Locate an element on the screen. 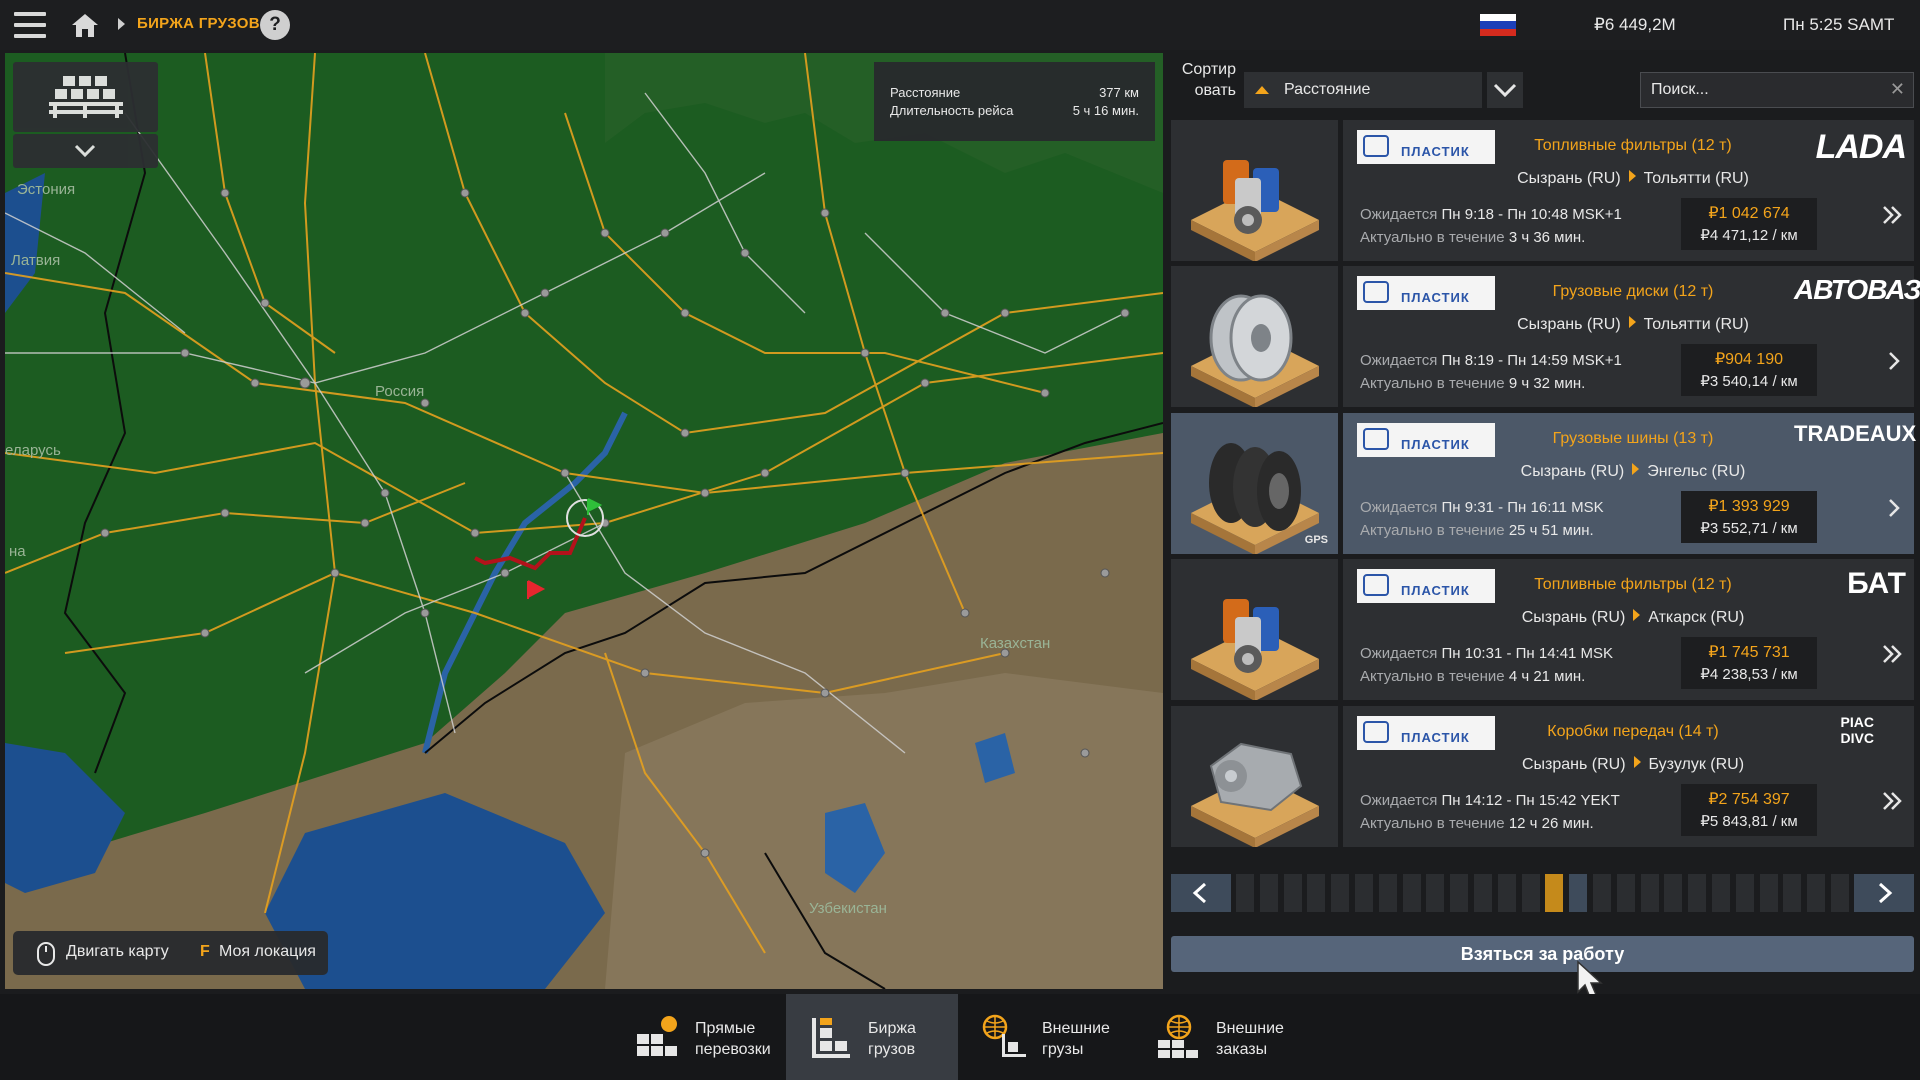 The width and height of the screenshot is (1920, 1080). tab-external-cargo: Внешние грузы is located at coordinates (1046, 1037).